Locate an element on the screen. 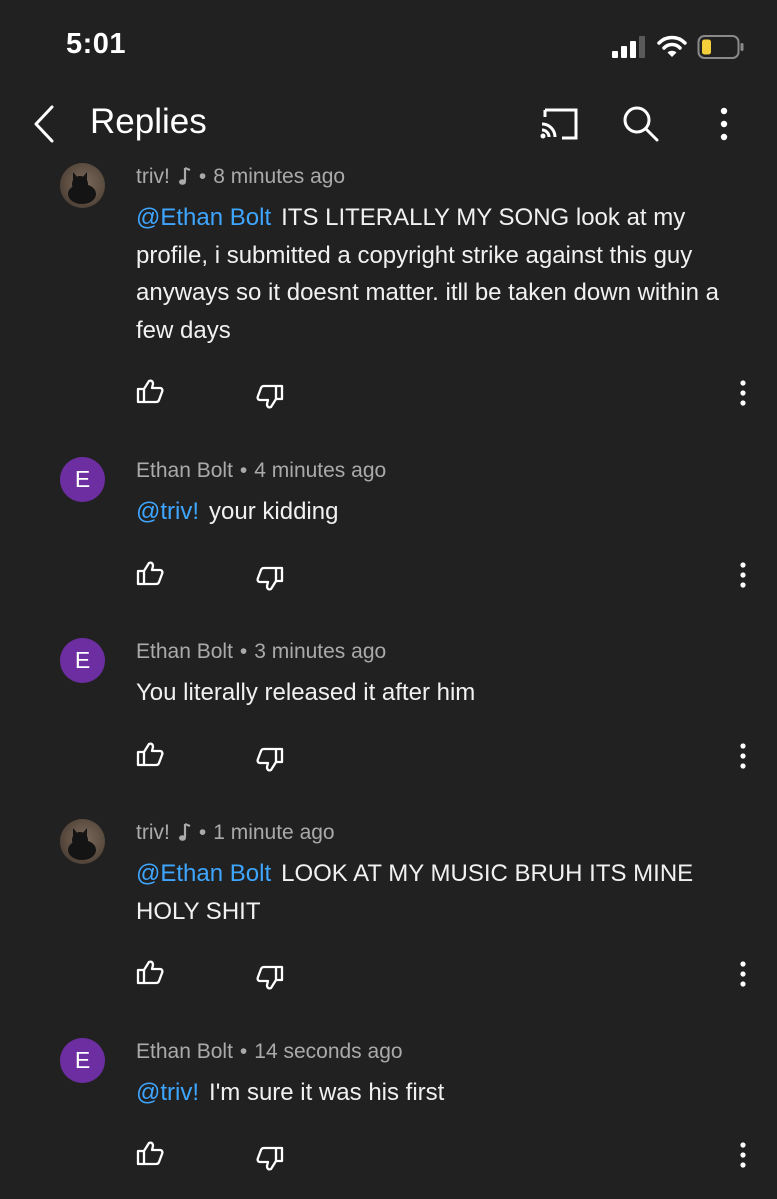 This screenshot has width=777, height=1199. search-icon is located at coordinates (641, 124).